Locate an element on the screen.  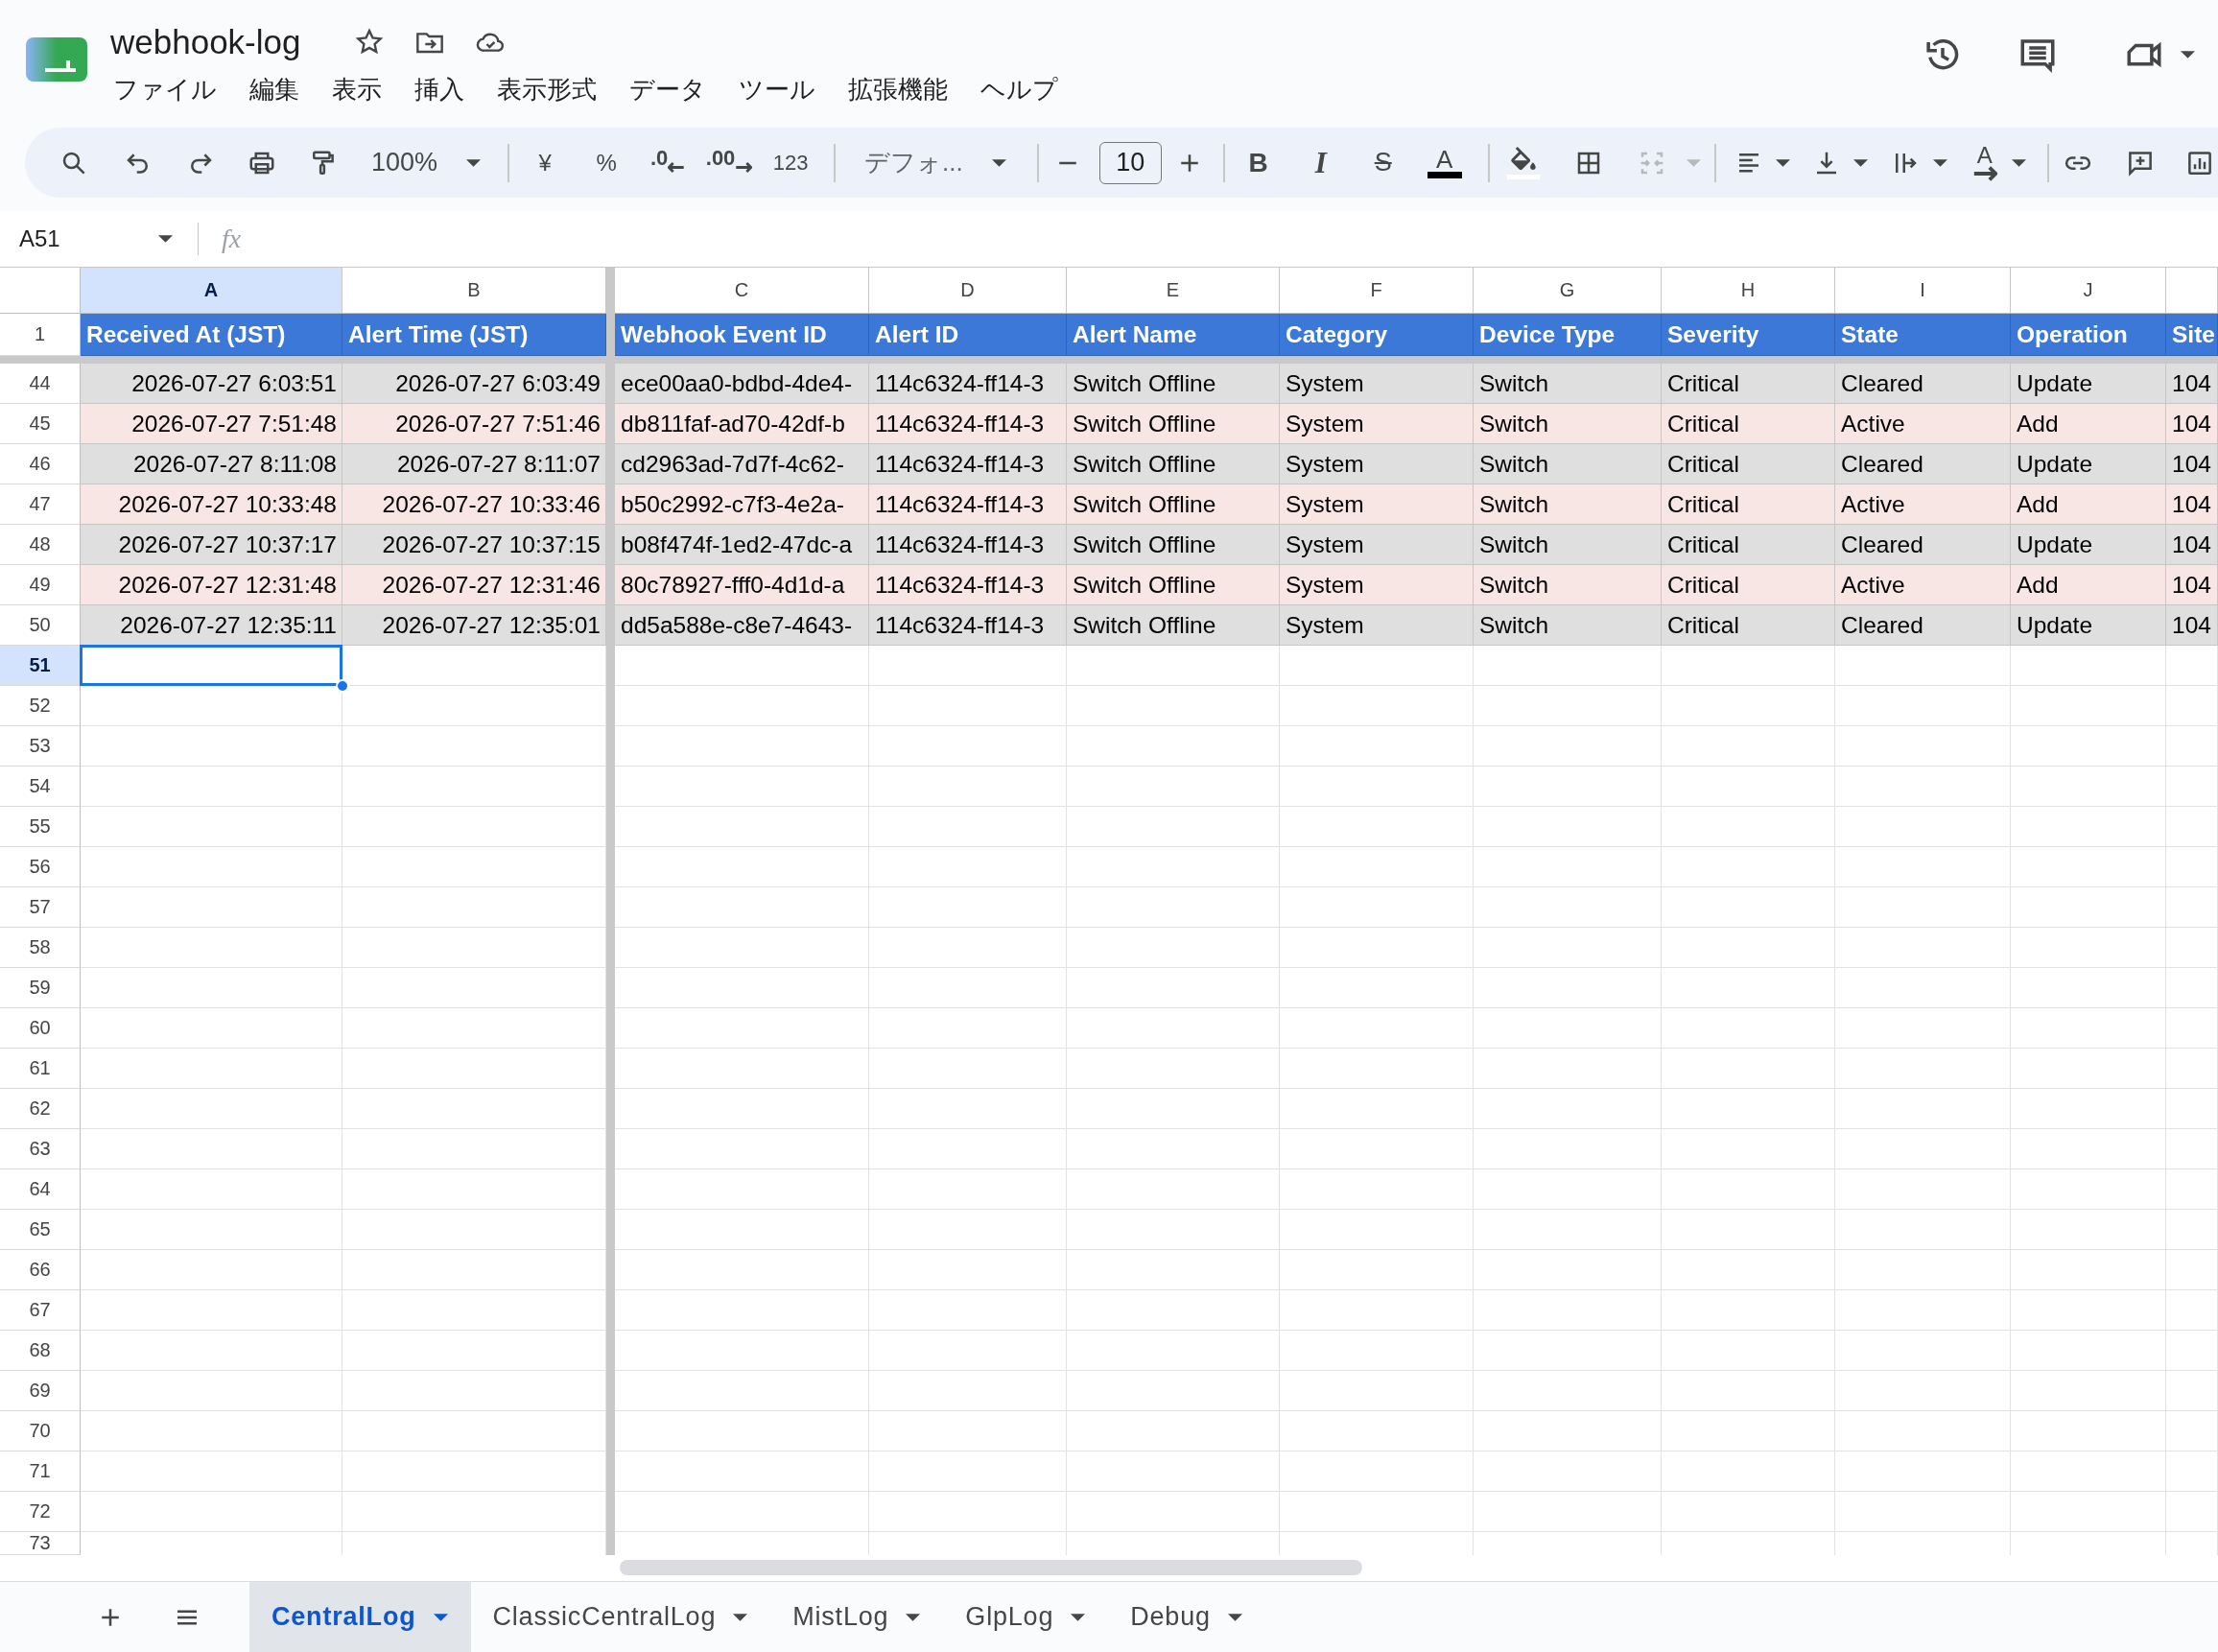
row-header: 58 is located at coordinates (40, 948).